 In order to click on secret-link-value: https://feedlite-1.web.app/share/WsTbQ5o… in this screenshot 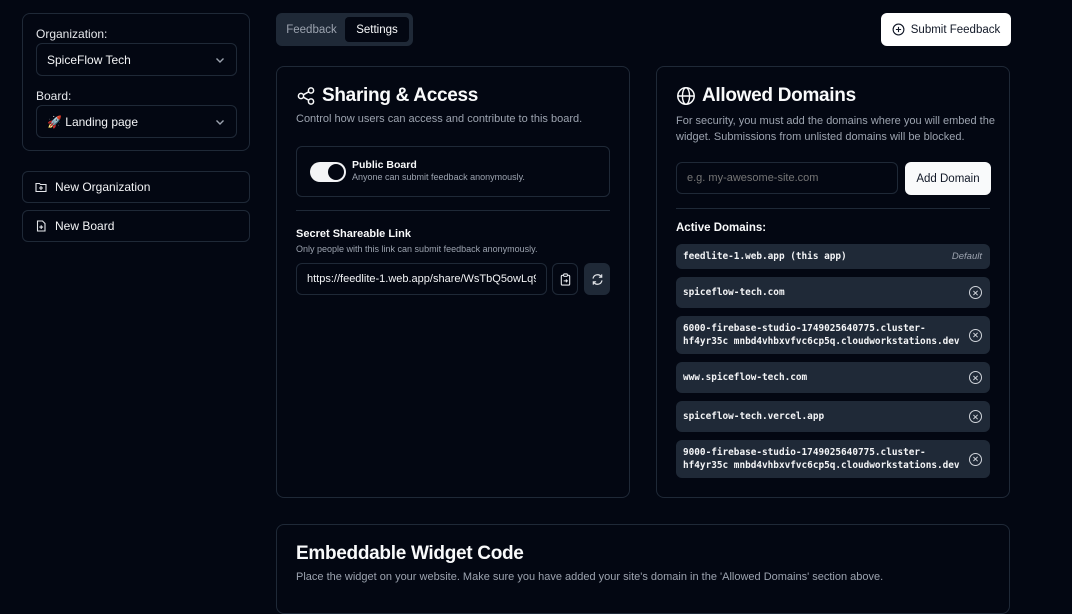, I will do `click(421, 279)`.